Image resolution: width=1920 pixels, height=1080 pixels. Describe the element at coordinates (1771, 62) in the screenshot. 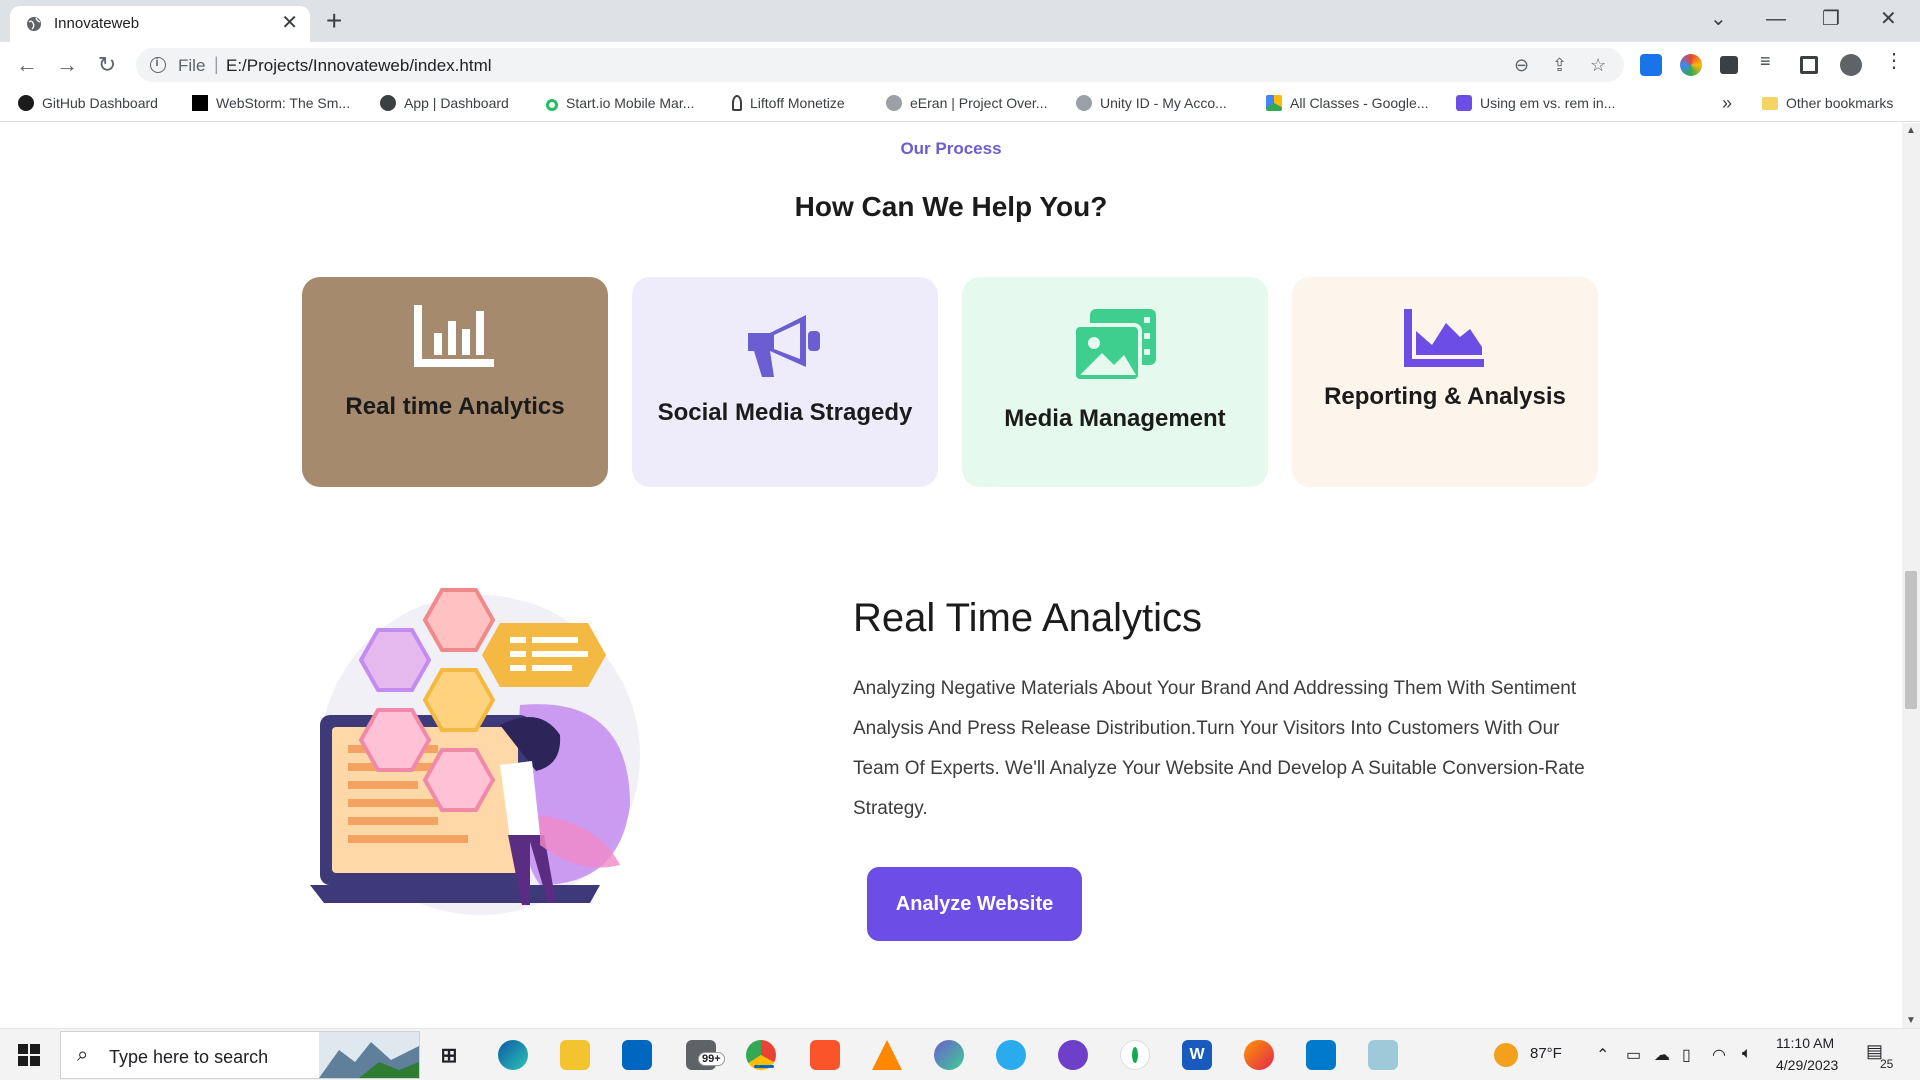

I see `reading-list-icon: ≡` at that location.